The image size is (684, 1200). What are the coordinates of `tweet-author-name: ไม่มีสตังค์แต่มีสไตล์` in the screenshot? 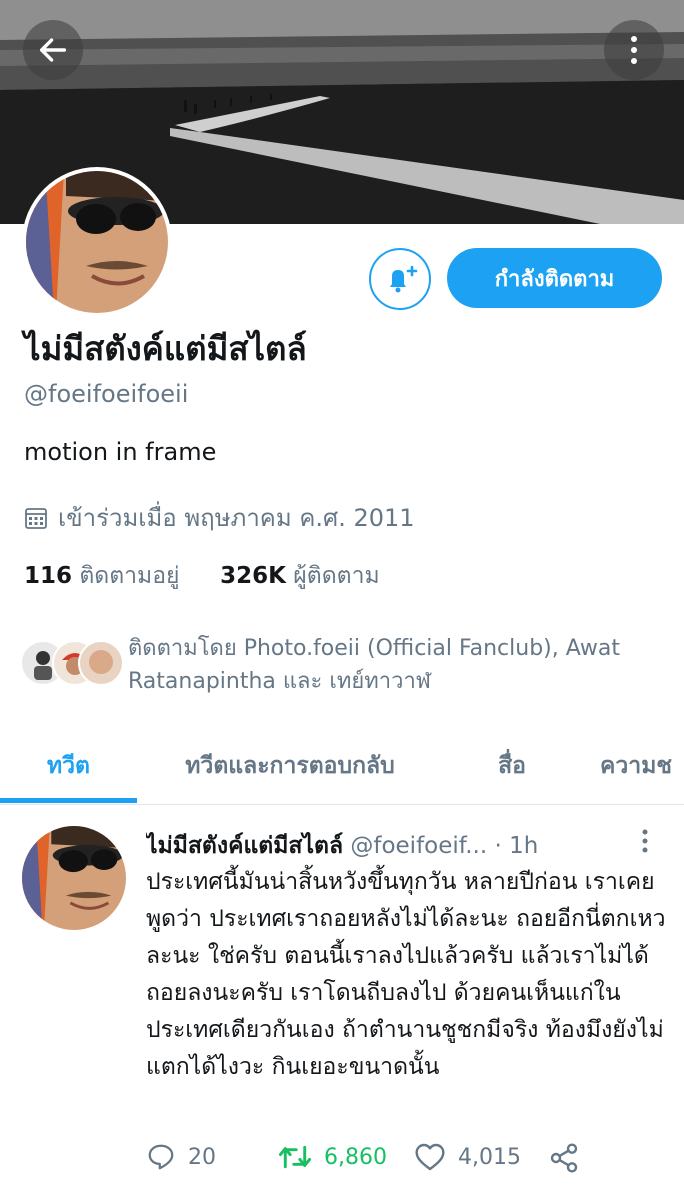 It's located at (244, 846).